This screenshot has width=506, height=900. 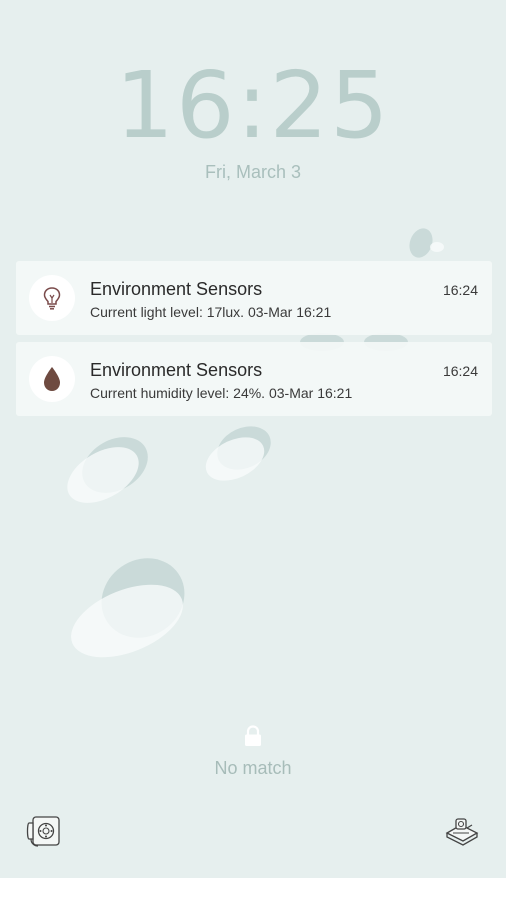 I want to click on camera-icon, so click(x=461, y=831).